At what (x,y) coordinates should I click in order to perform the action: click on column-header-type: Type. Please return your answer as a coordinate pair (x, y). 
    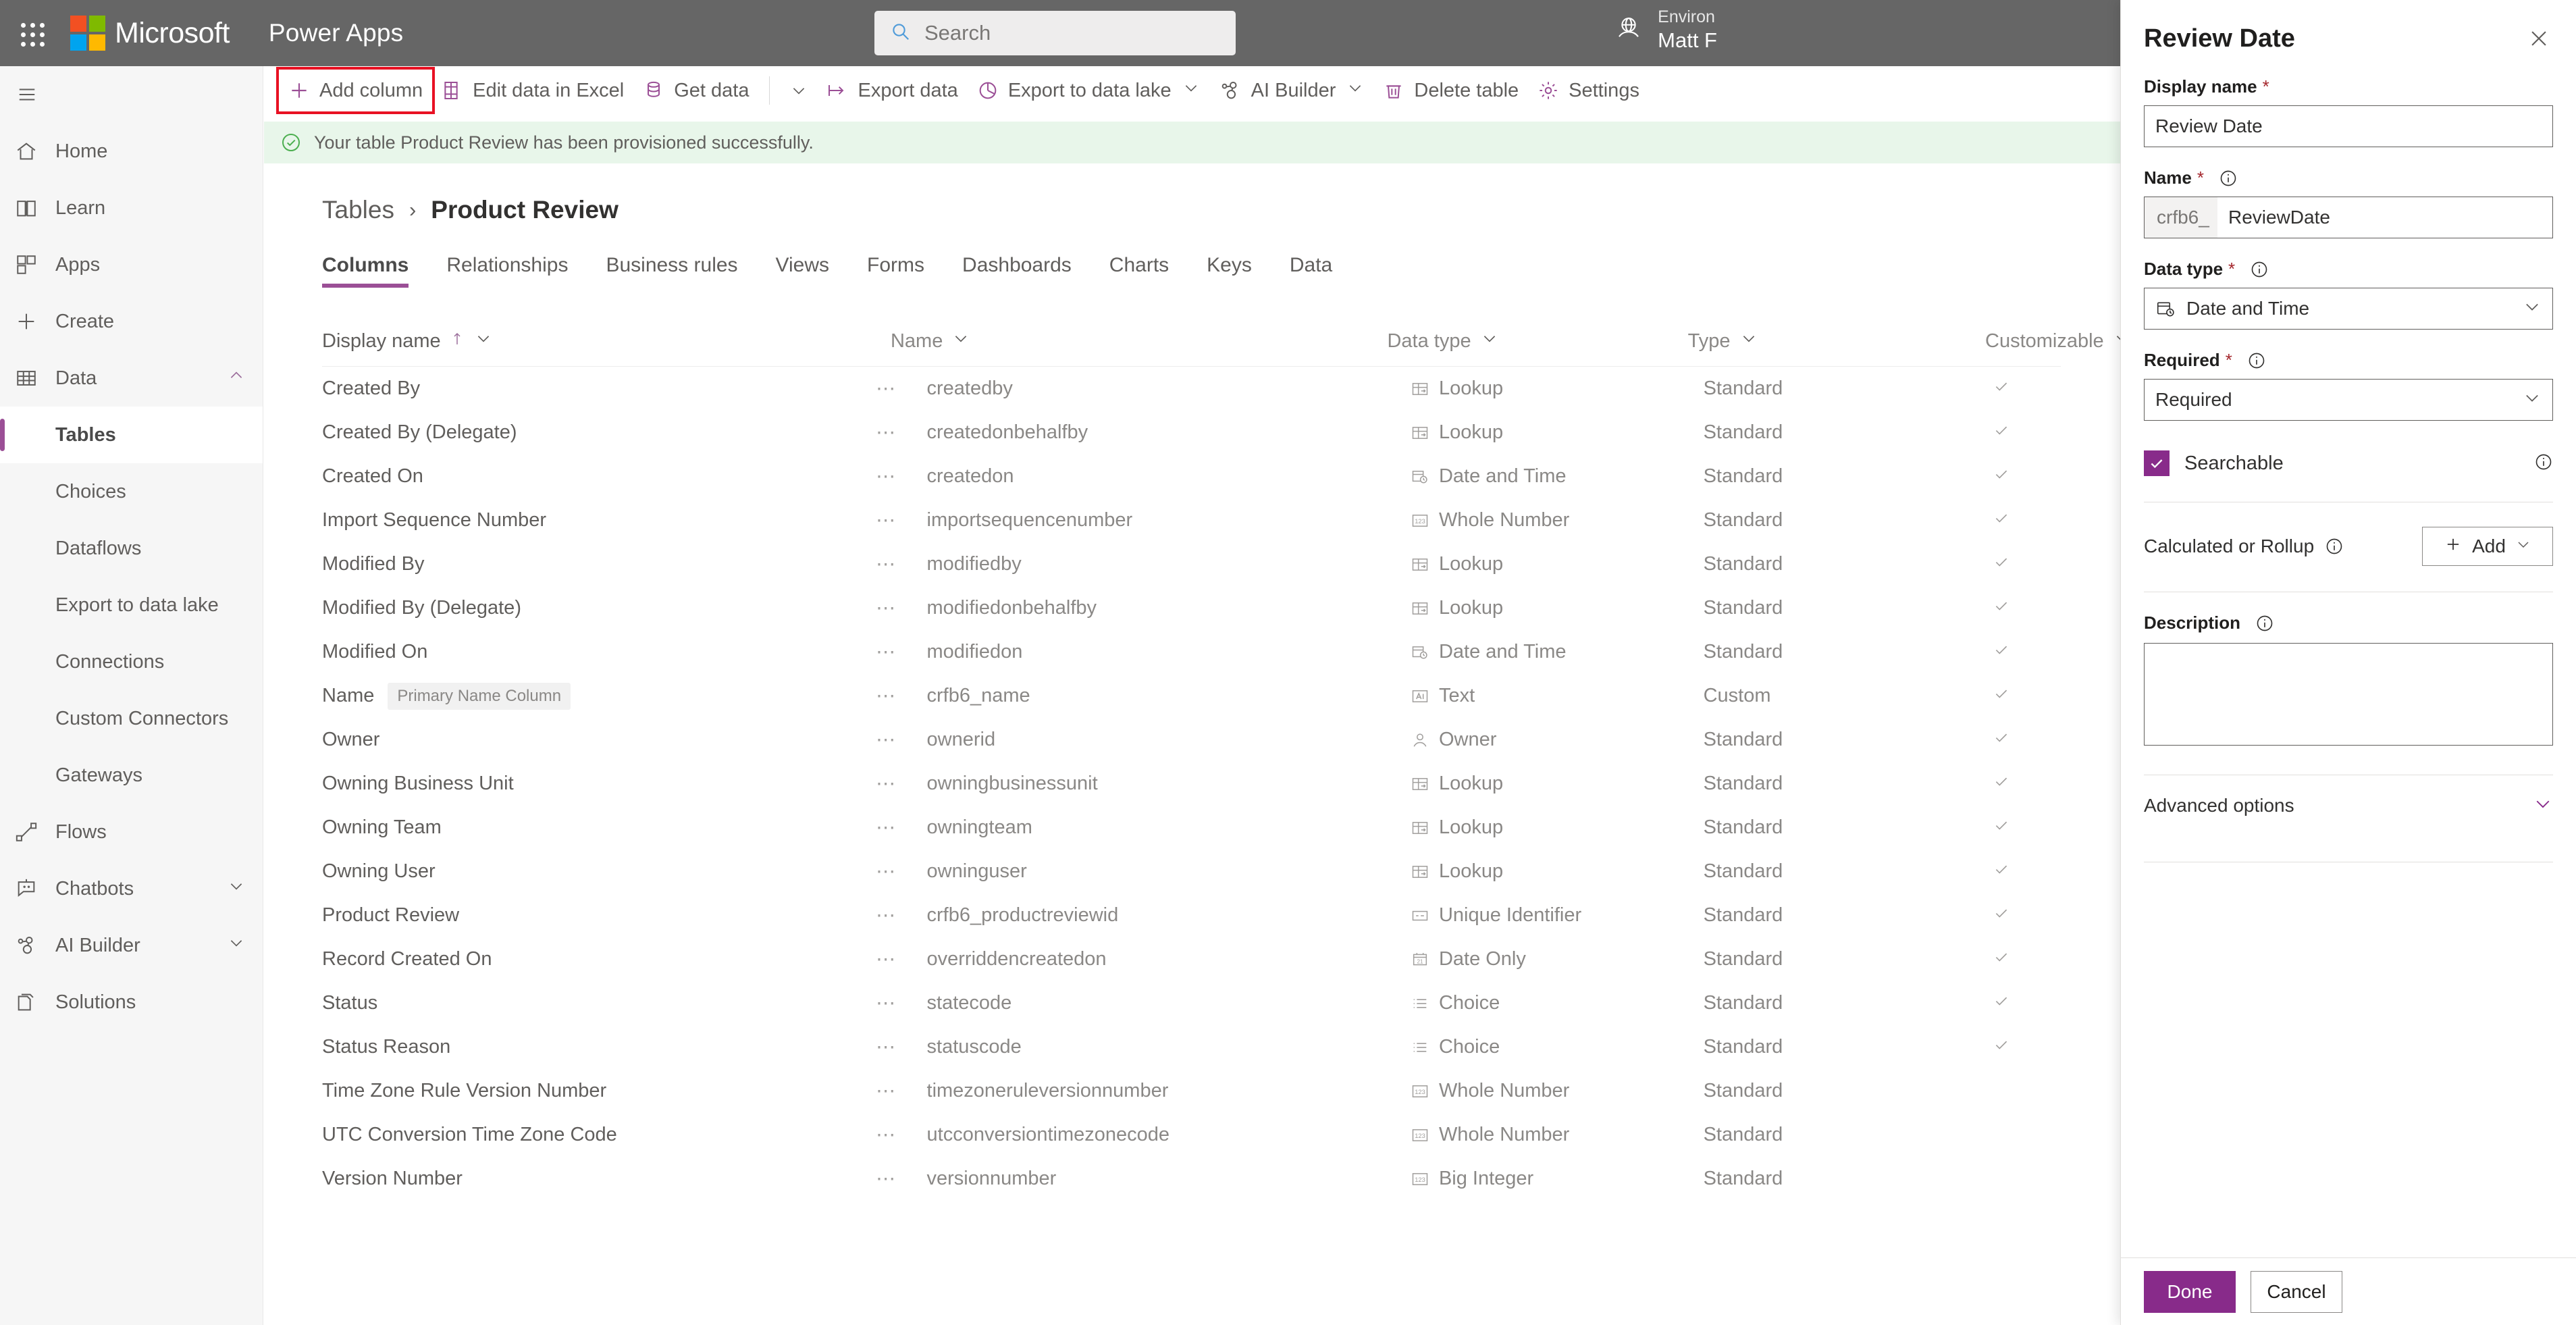
    Looking at the image, I should click on (1836, 341).